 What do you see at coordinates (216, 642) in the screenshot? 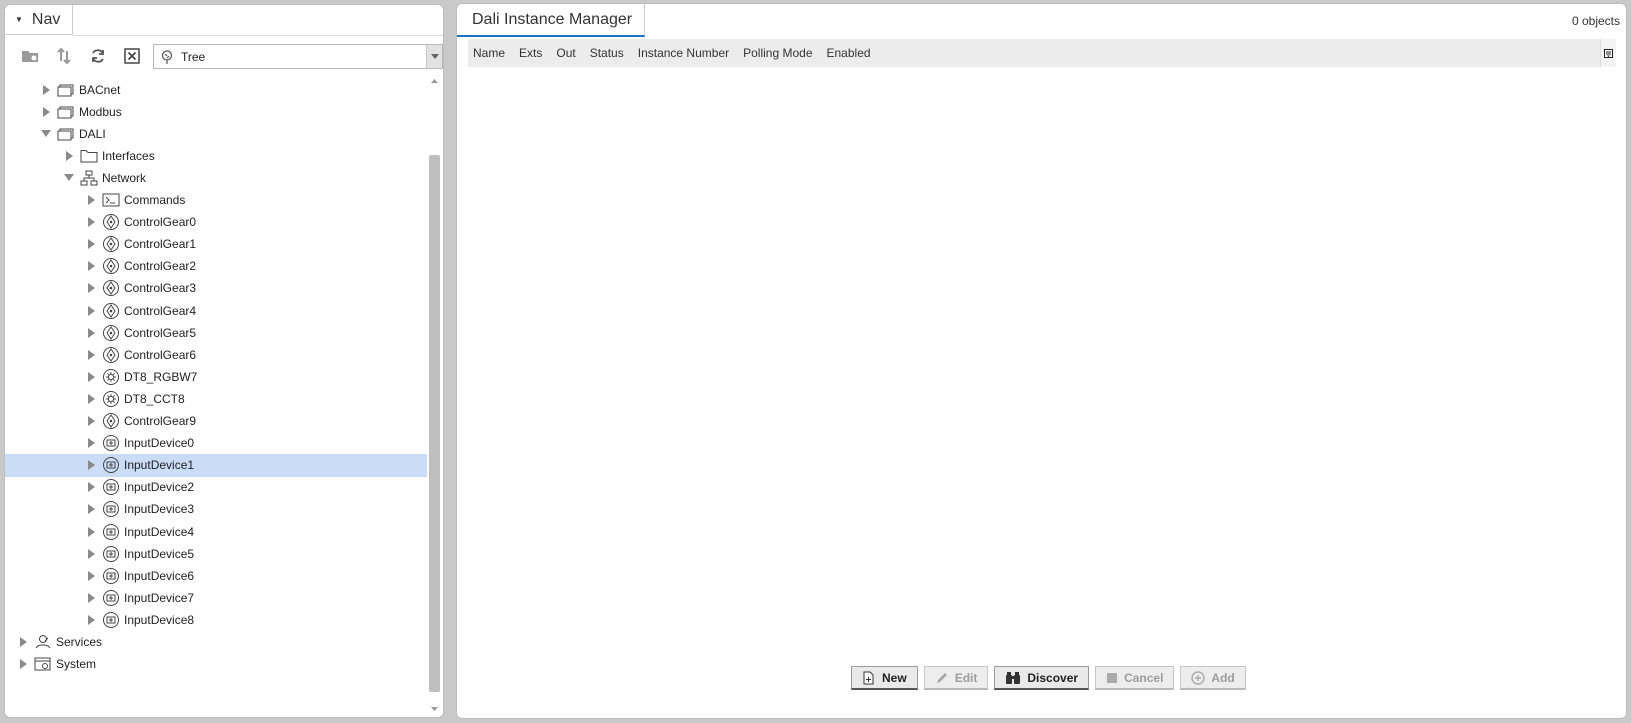
I see `tree-node: Services` at bounding box center [216, 642].